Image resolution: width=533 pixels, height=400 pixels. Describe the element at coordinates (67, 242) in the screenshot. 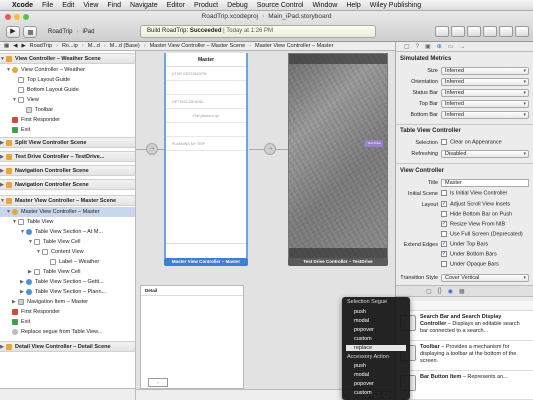

I see `outline-row: ▼ Table View Cell` at that location.